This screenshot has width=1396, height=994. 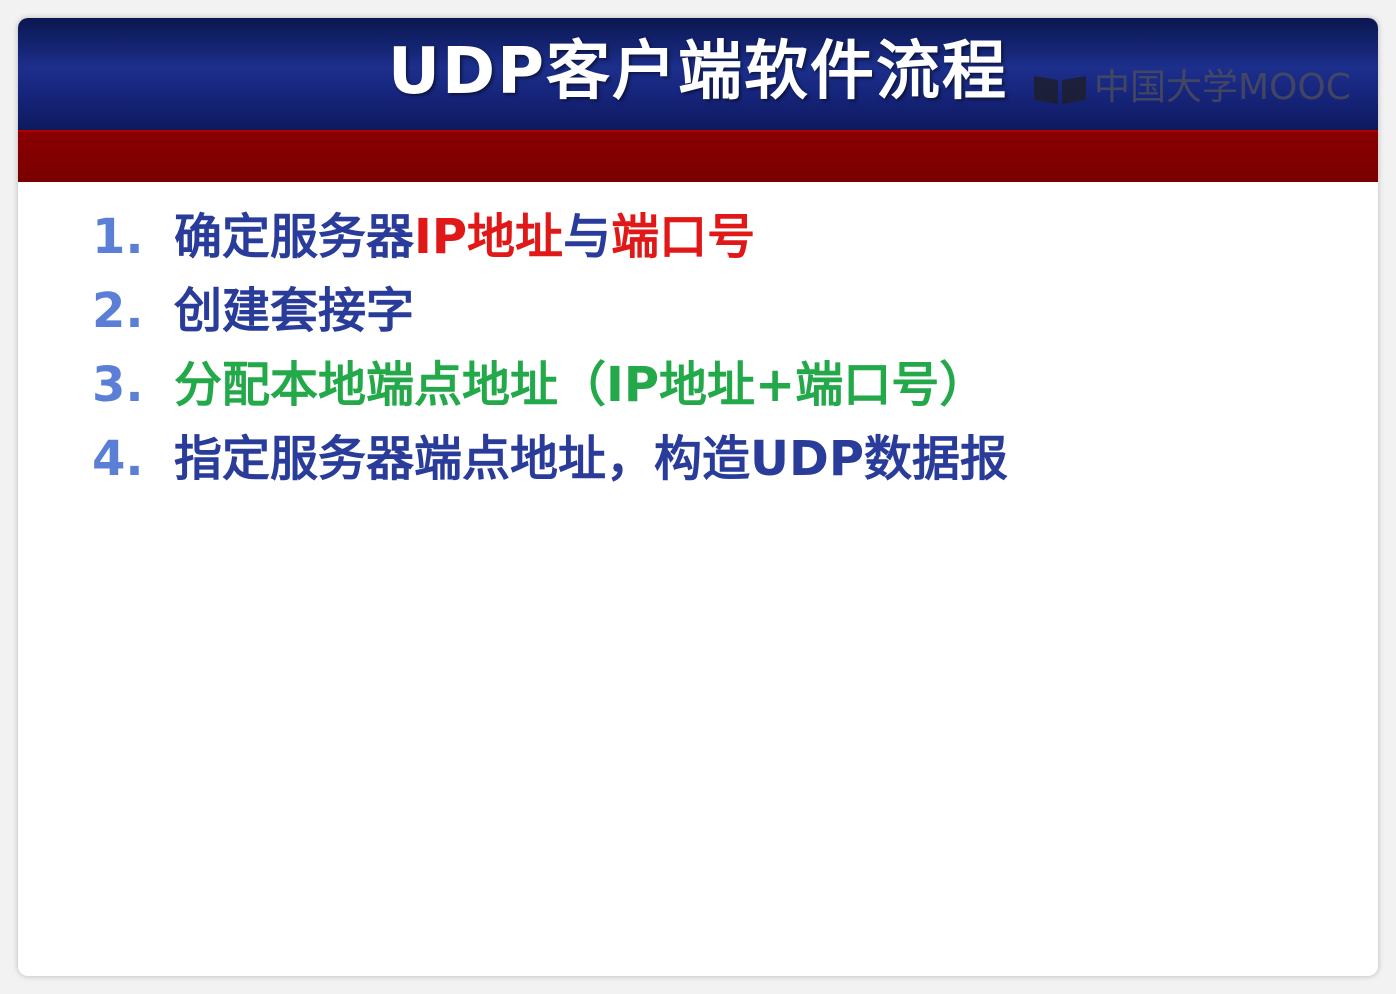 I want to click on item-number: 2., so click(x=118, y=311).